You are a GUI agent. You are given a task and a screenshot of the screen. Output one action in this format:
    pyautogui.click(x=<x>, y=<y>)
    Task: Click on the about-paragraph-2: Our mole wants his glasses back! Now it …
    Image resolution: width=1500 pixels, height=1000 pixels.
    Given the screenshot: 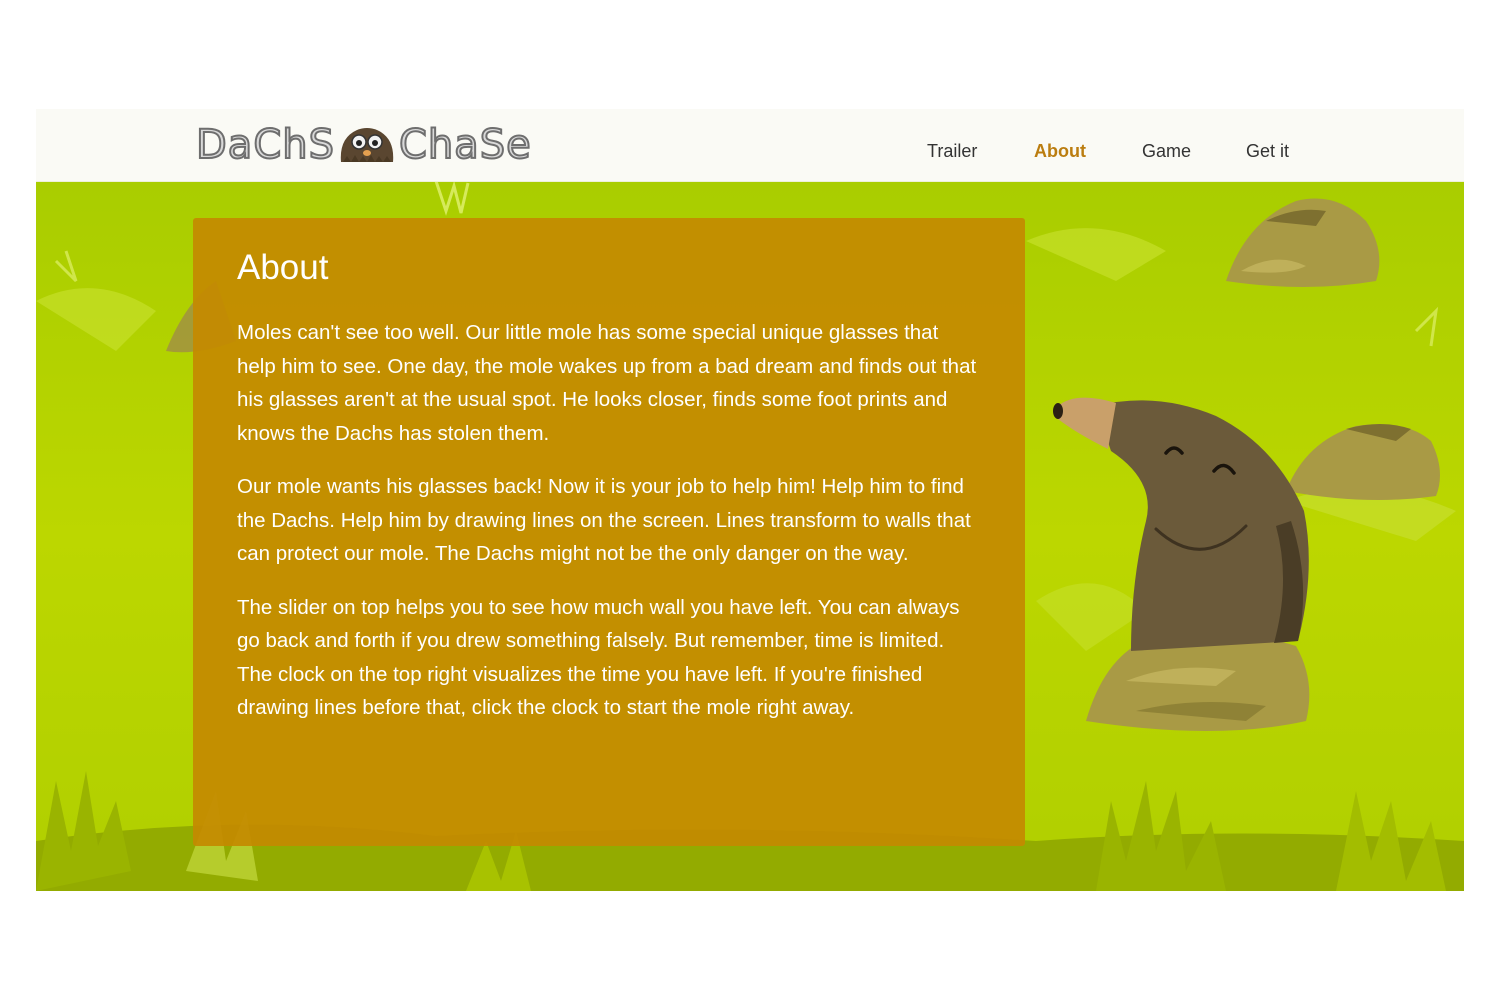 What is the action you would take?
    pyautogui.click(x=604, y=520)
    